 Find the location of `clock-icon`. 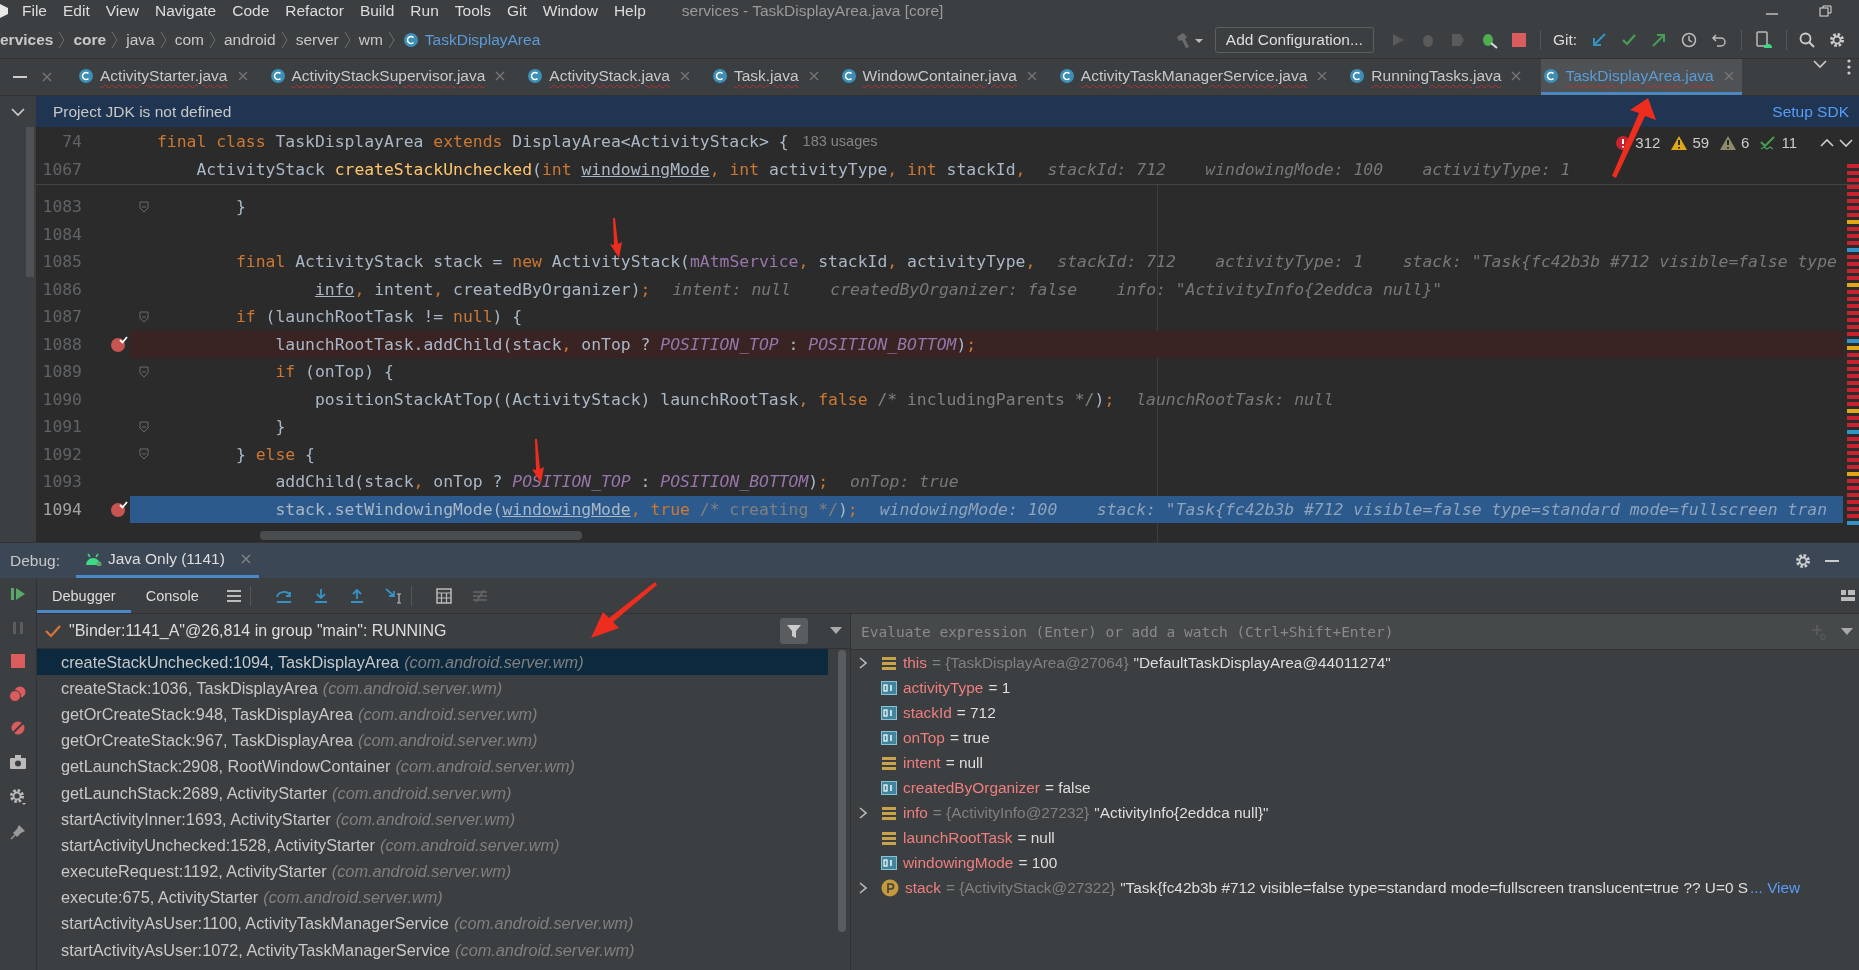

clock-icon is located at coordinates (1689, 40).